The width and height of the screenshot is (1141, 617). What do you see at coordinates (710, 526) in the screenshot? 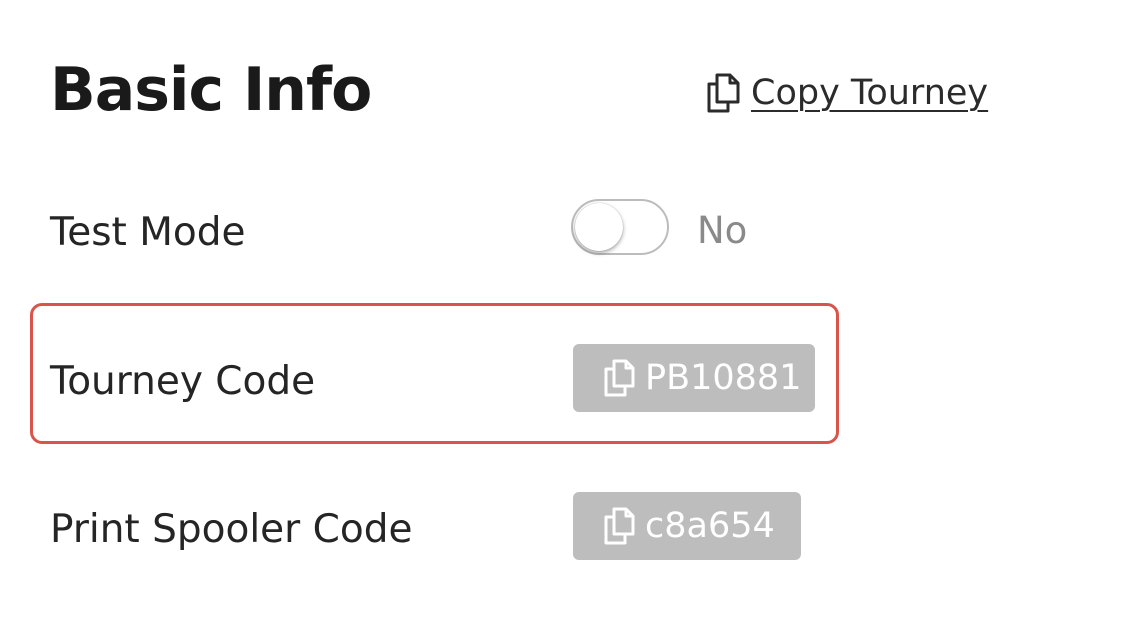
I see `print-spooler-code-value: c8a654` at bounding box center [710, 526].